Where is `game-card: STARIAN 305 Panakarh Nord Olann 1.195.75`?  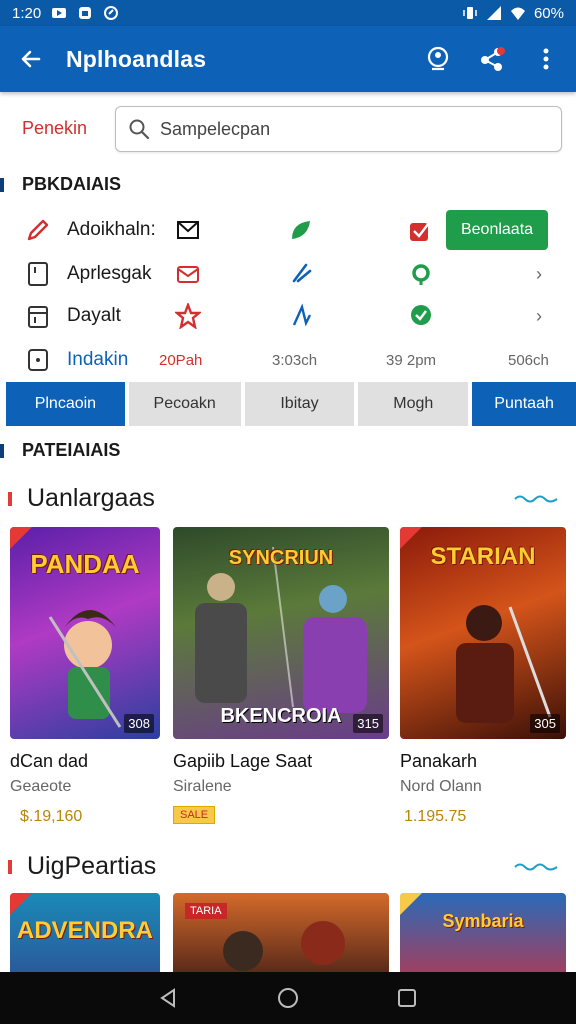 game-card: STARIAN 305 Panakarh Nord Olann 1.195.75 is located at coordinates (483, 676).